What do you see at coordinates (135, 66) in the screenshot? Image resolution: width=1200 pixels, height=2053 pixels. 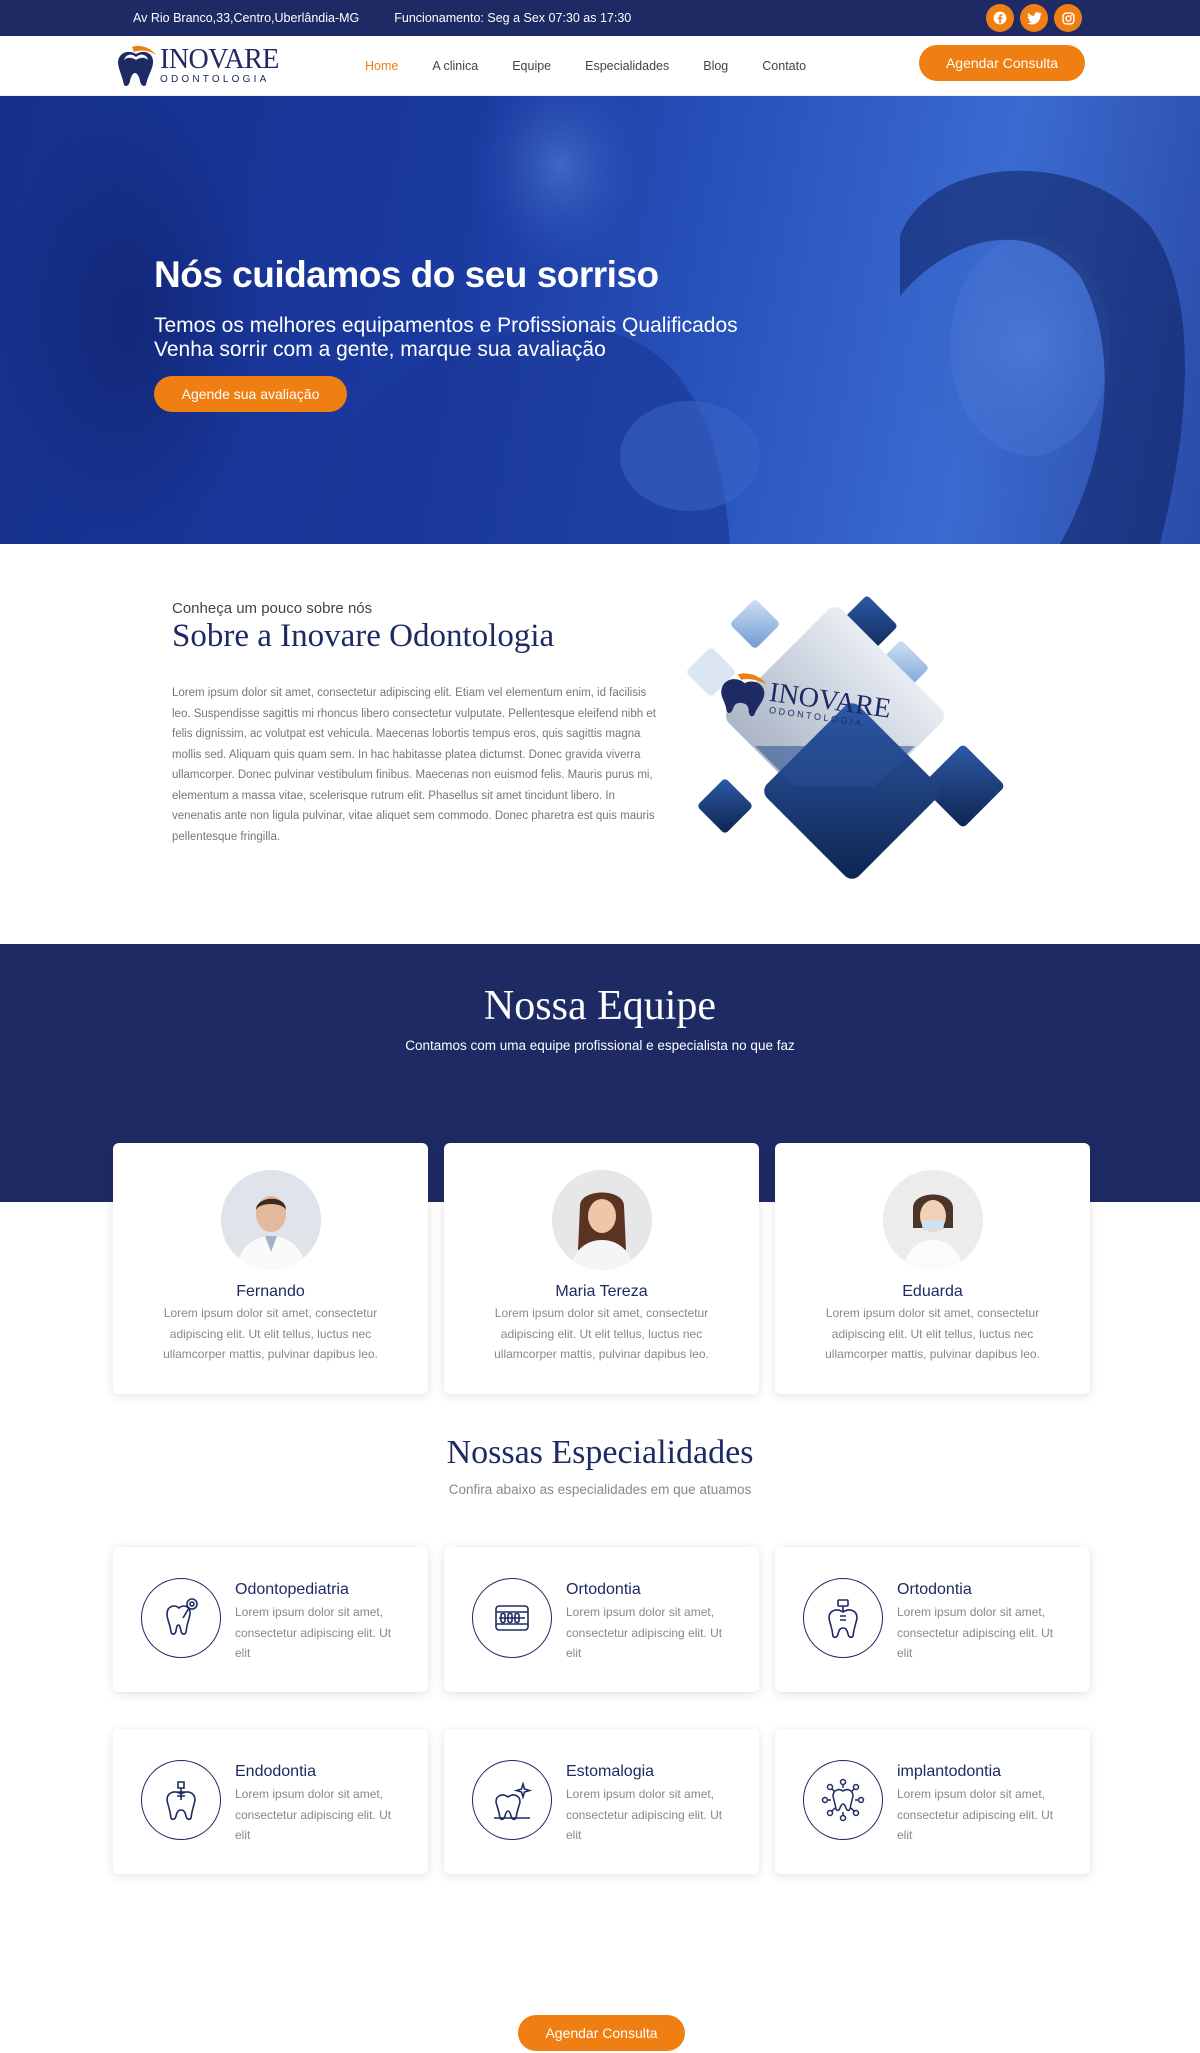 I see `tooth-logo-icon` at bounding box center [135, 66].